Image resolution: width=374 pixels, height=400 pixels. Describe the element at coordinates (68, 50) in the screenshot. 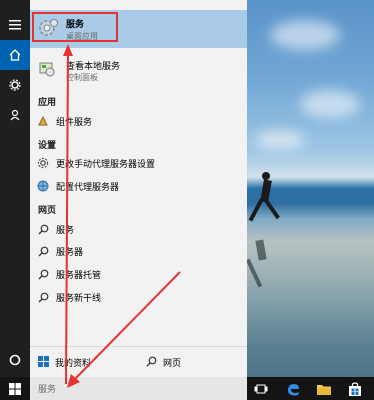

I see `annotation-arrowhead` at that location.